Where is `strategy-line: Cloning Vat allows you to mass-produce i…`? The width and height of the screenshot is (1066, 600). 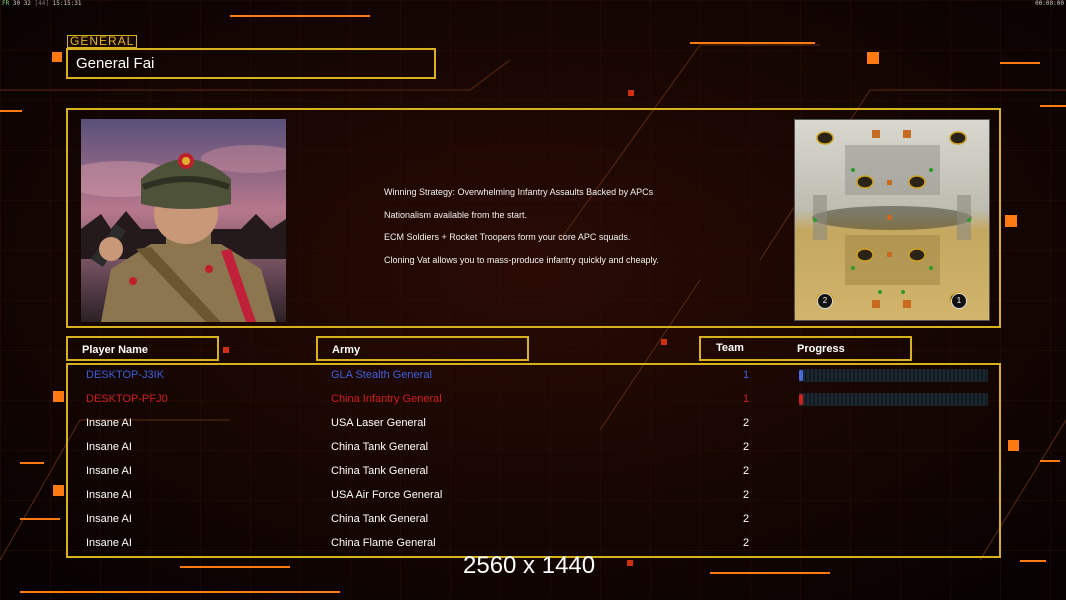
strategy-line: Cloning Vat allows you to mass-produce i… is located at coordinates (521, 260).